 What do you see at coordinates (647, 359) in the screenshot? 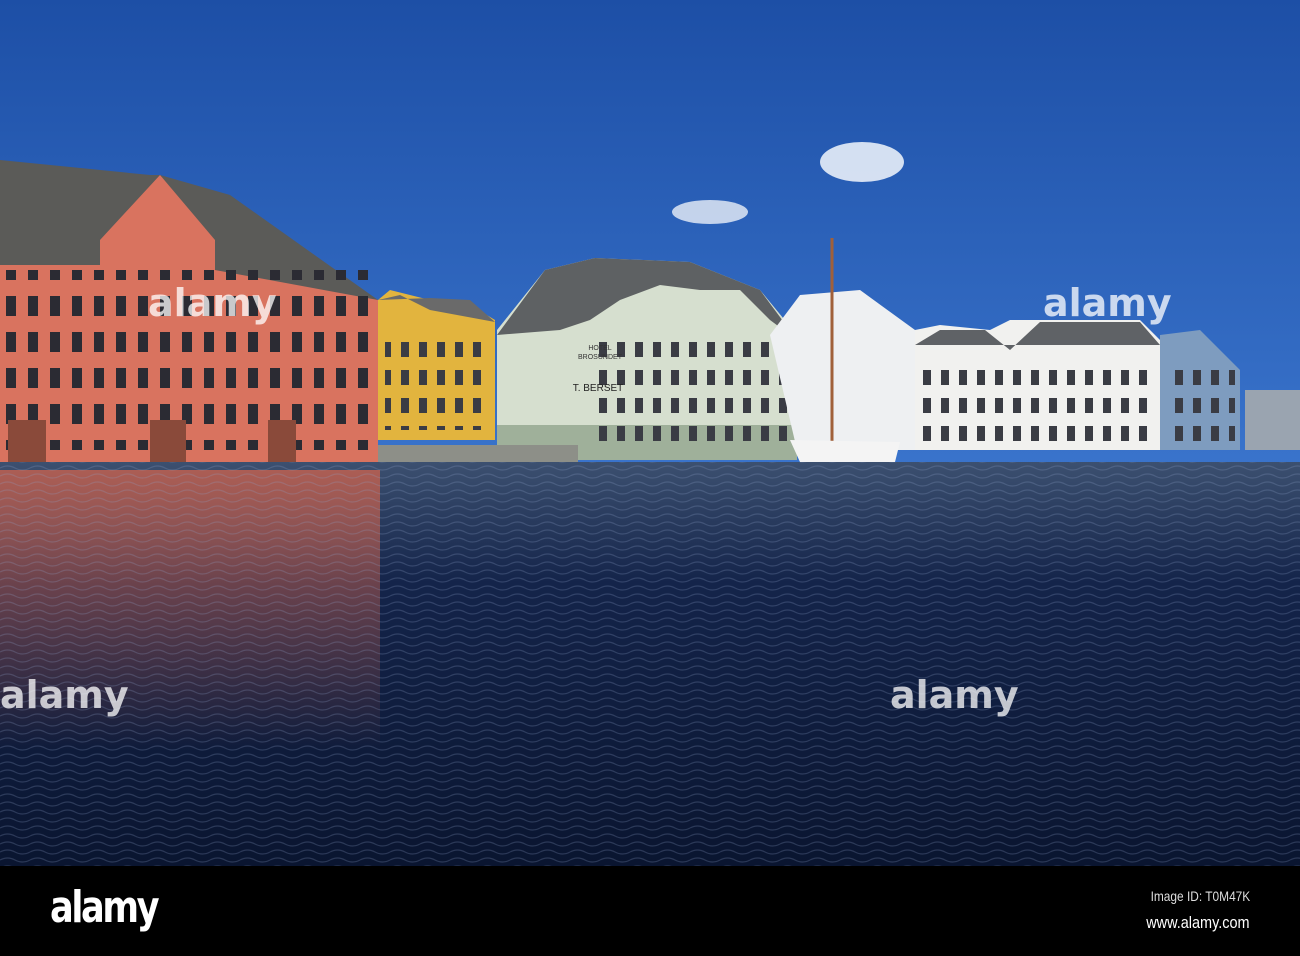
I see `hotel-brosundet: HOTEL BROSUNDET T. BERSET` at bounding box center [647, 359].